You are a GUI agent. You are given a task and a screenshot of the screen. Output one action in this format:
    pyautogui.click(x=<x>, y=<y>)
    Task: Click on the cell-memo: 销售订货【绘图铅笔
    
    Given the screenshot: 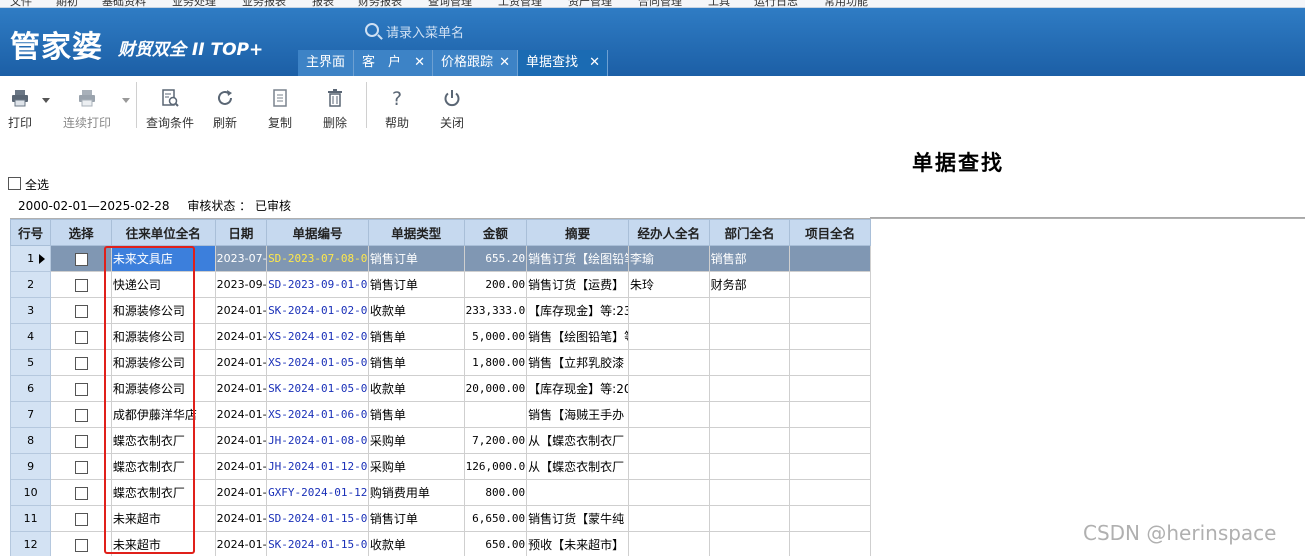 What is the action you would take?
    pyautogui.click(x=577, y=258)
    